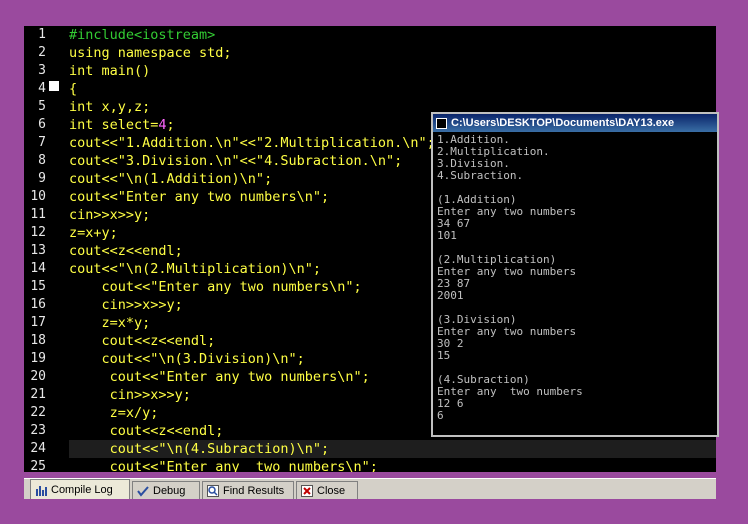  I want to click on code-token: #include<iostream>, so click(142, 35).